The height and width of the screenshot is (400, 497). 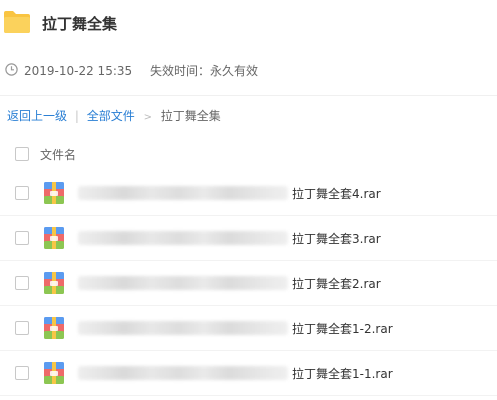 I want to click on folder-icon, so click(x=17, y=22).